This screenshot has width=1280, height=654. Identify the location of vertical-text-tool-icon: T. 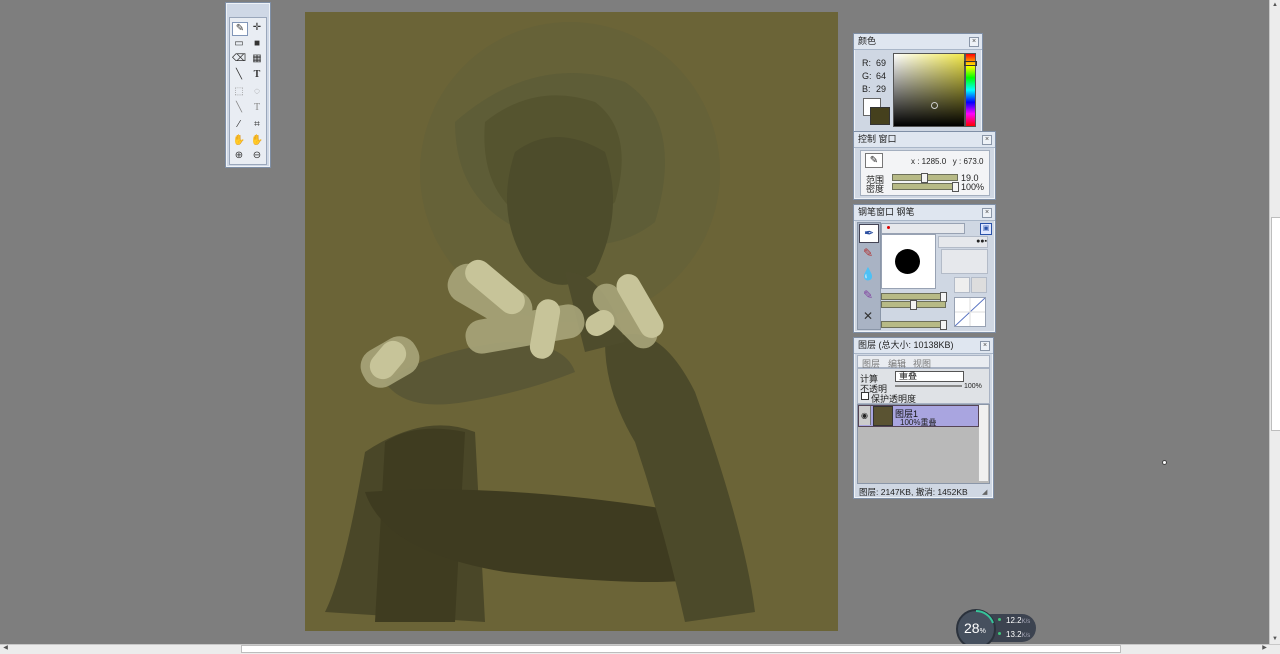
(257, 108).